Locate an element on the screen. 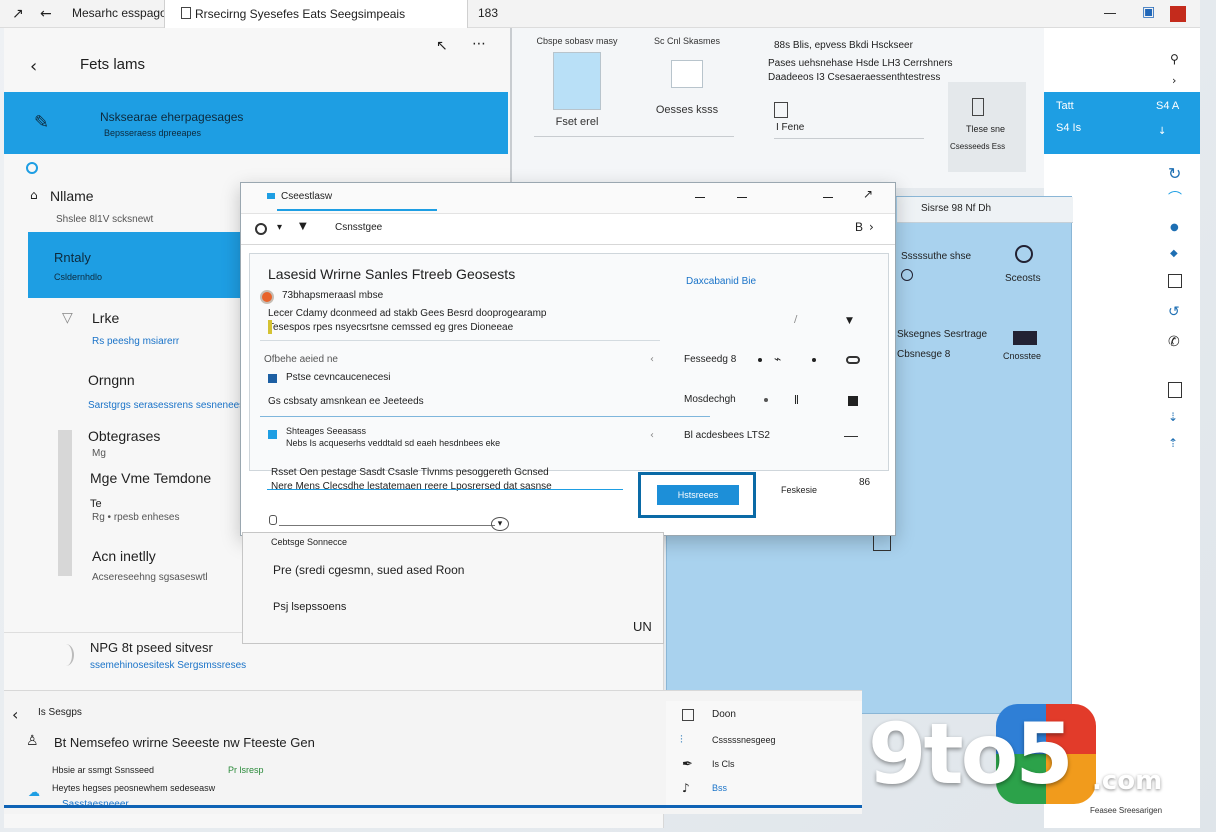  chevron-icon: ‹ is located at coordinates (652, 435).